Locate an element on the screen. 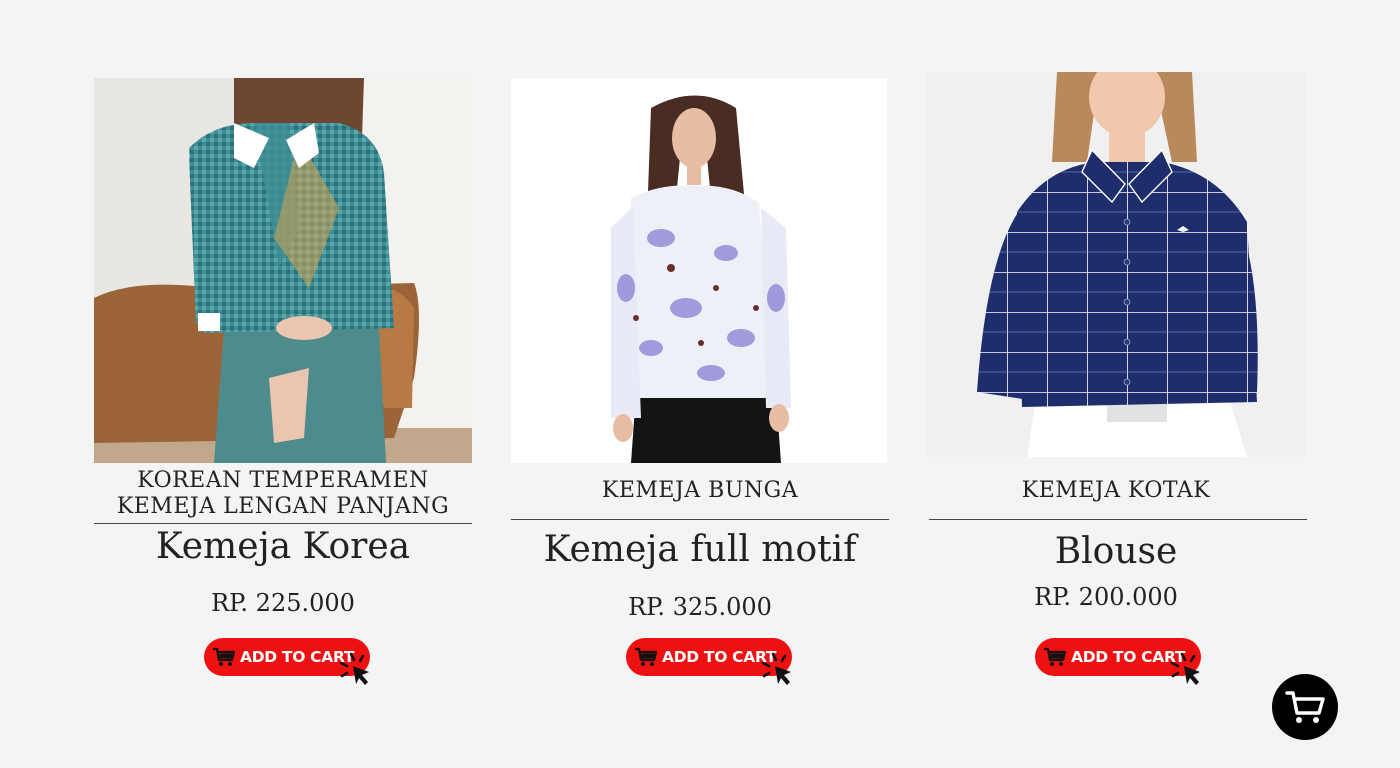  product-image-kemeja-full-motif is located at coordinates (699, 270).